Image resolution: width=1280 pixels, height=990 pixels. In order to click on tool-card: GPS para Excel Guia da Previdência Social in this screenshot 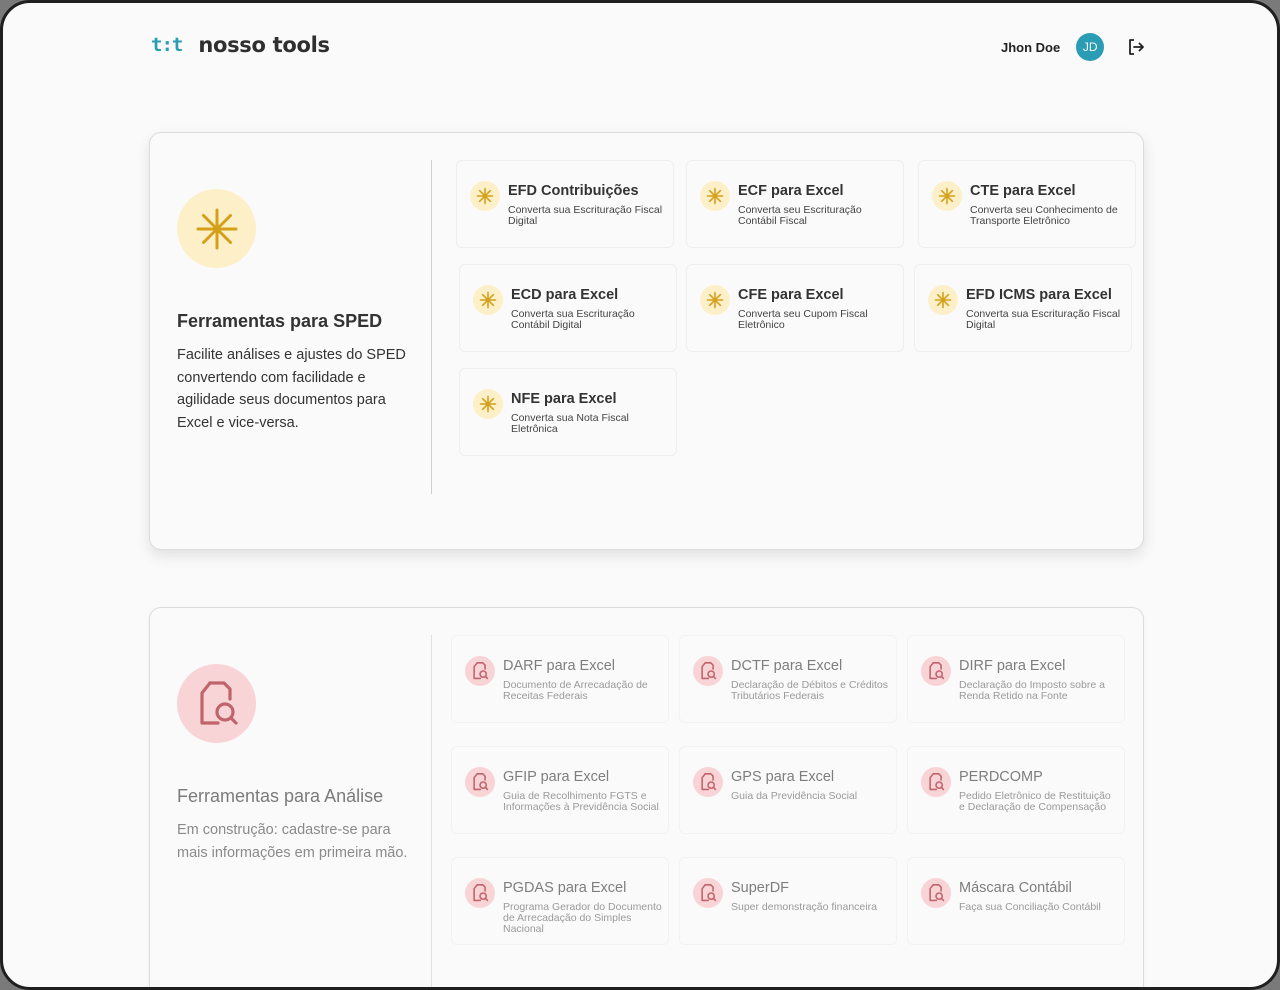, I will do `click(788, 790)`.